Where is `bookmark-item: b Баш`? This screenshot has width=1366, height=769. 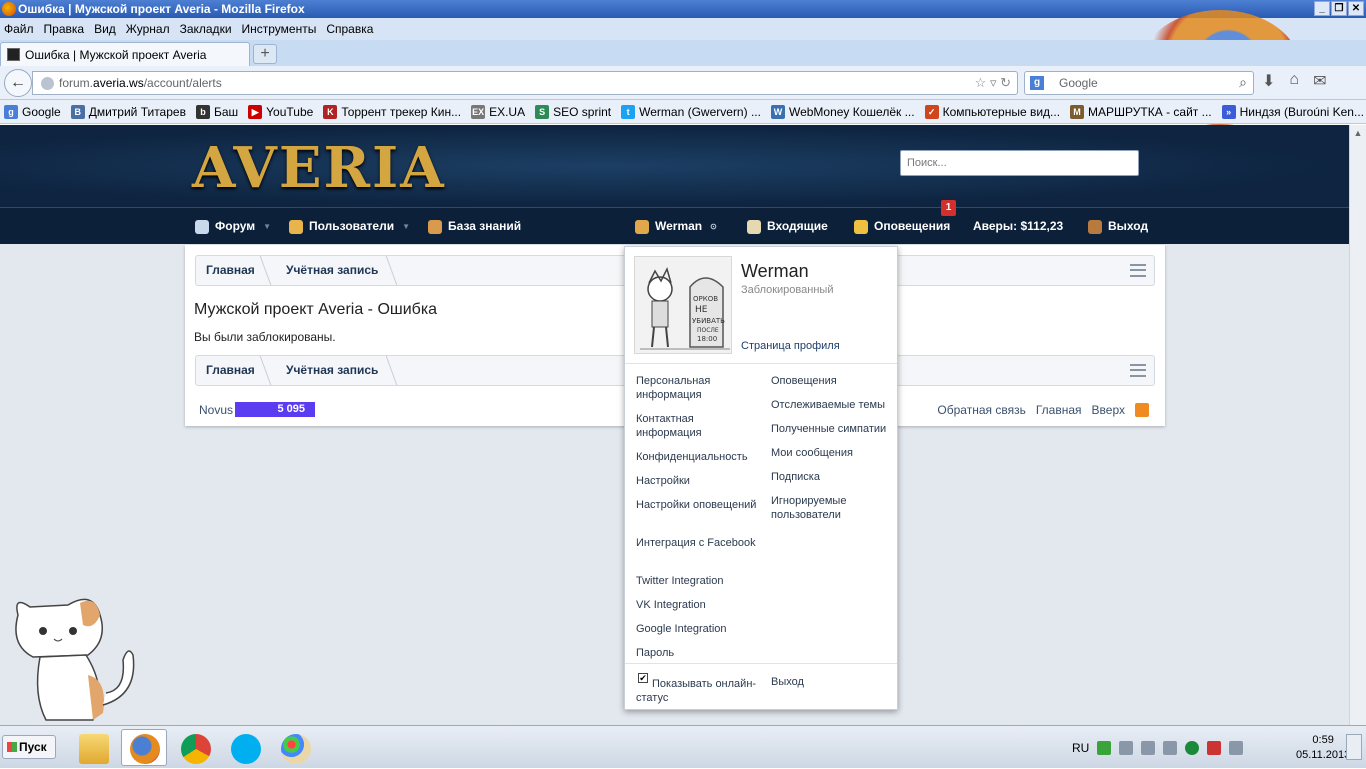
bookmark-item: b Баш is located at coordinates (216, 111).